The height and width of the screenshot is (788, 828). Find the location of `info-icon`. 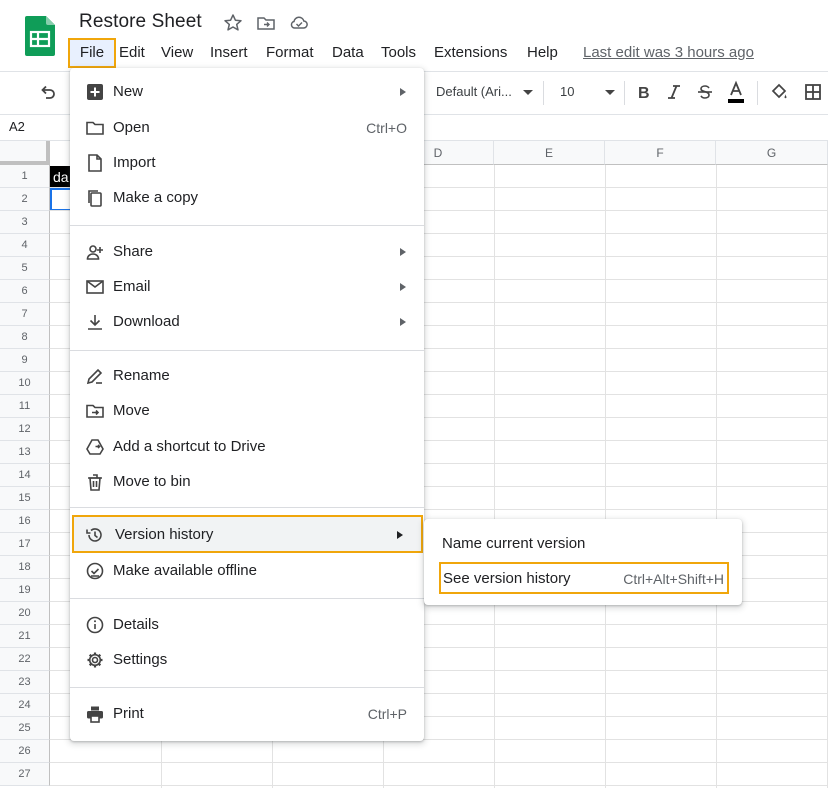

info-icon is located at coordinates (95, 625).